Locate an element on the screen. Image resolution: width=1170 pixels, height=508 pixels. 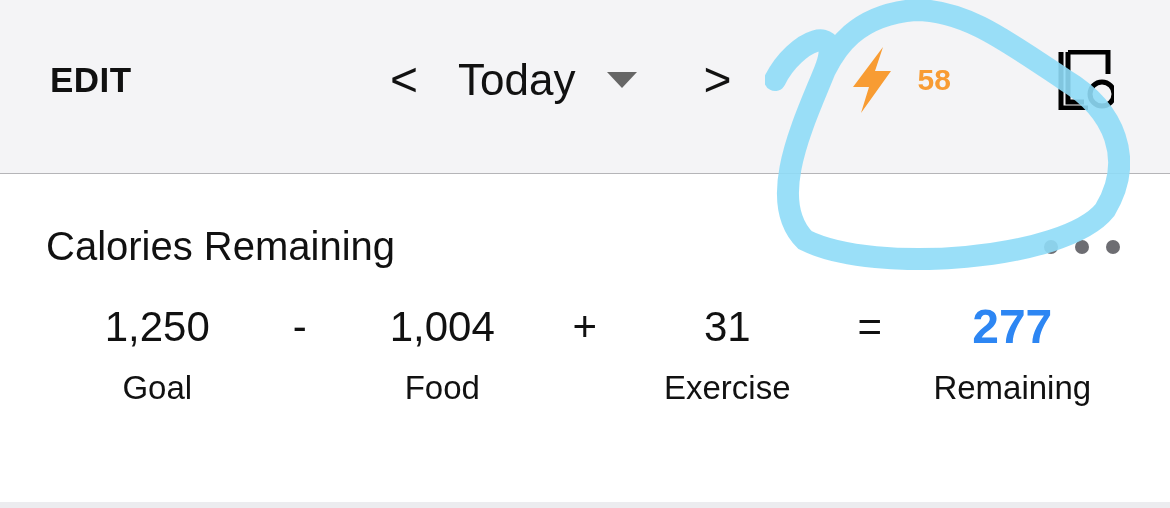
calorie-value: 277 is located at coordinates (1012, 327).